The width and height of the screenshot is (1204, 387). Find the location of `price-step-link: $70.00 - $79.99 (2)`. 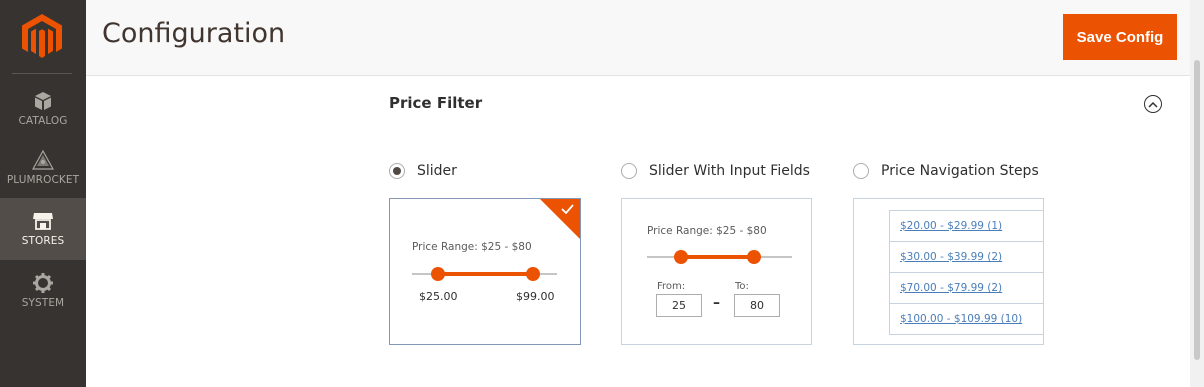

price-step-link: $70.00 - $79.99 (2) is located at coordinates (966, 288).